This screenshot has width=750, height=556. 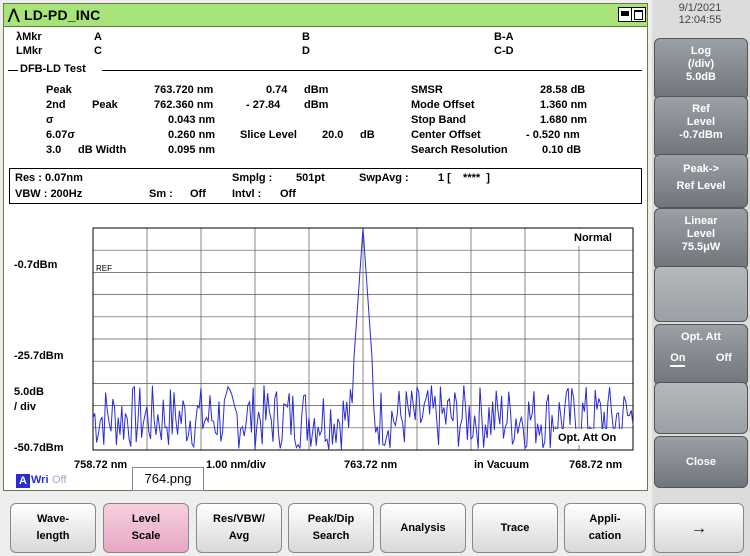 What do you see at coordinates (605, 528) in the screenshot?
I see `key-application: Appli- cation` at bounding box center [605, 528].